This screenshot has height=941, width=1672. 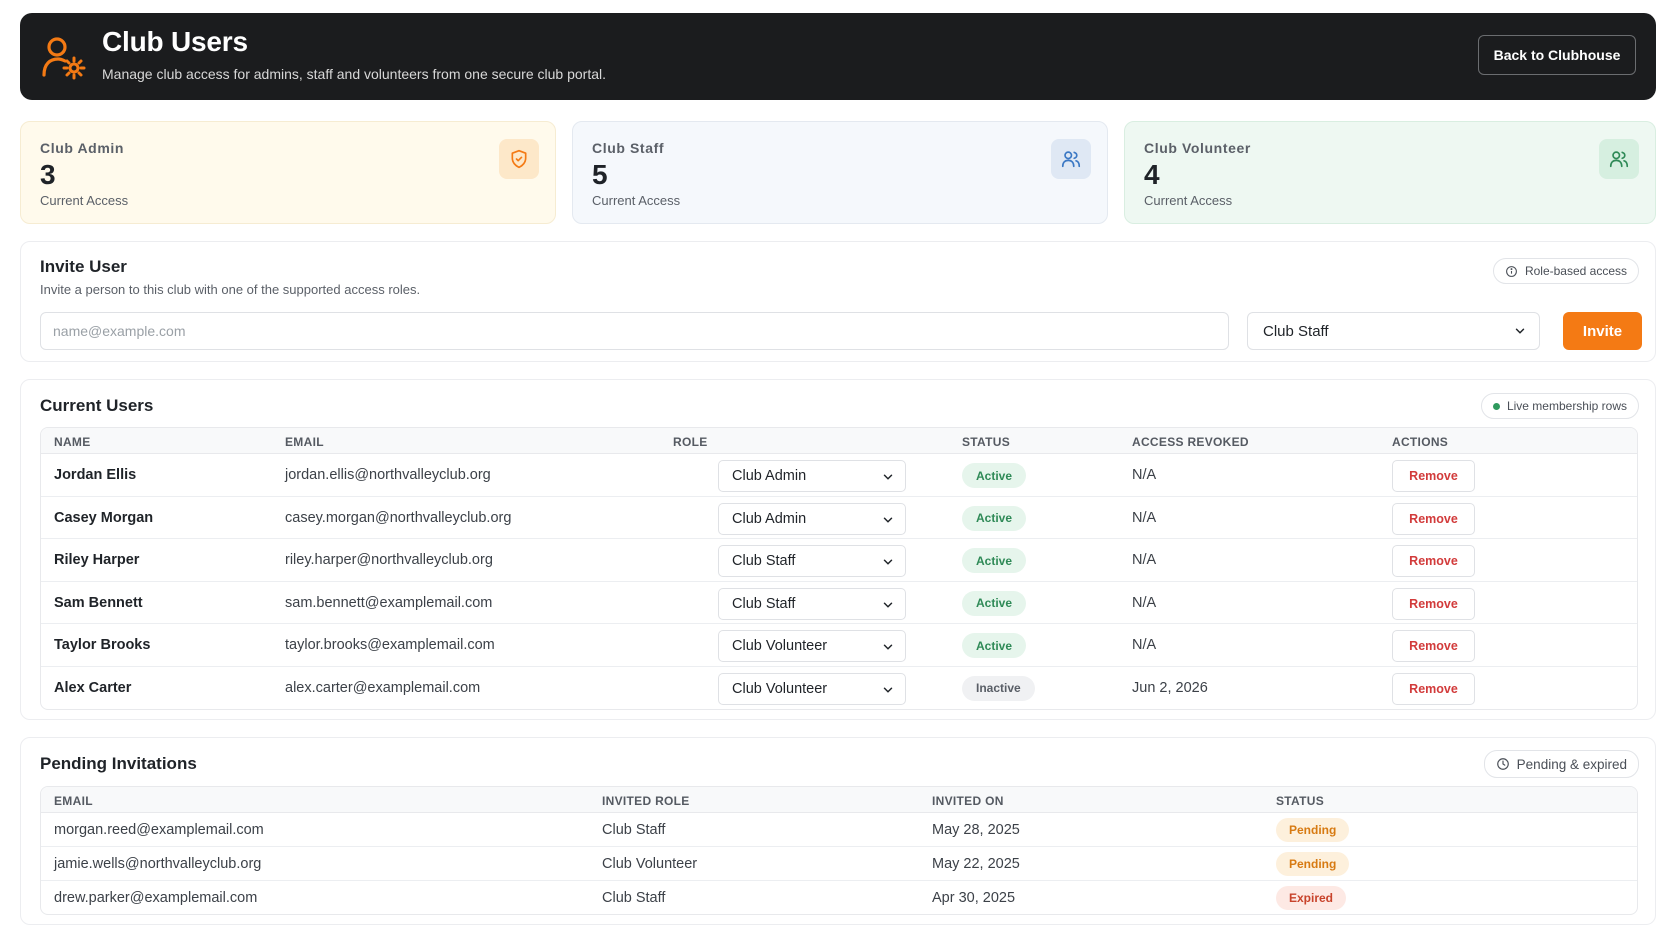 I want to click on live-membership-label: Live membership rows, so click(x=1566, y=406).